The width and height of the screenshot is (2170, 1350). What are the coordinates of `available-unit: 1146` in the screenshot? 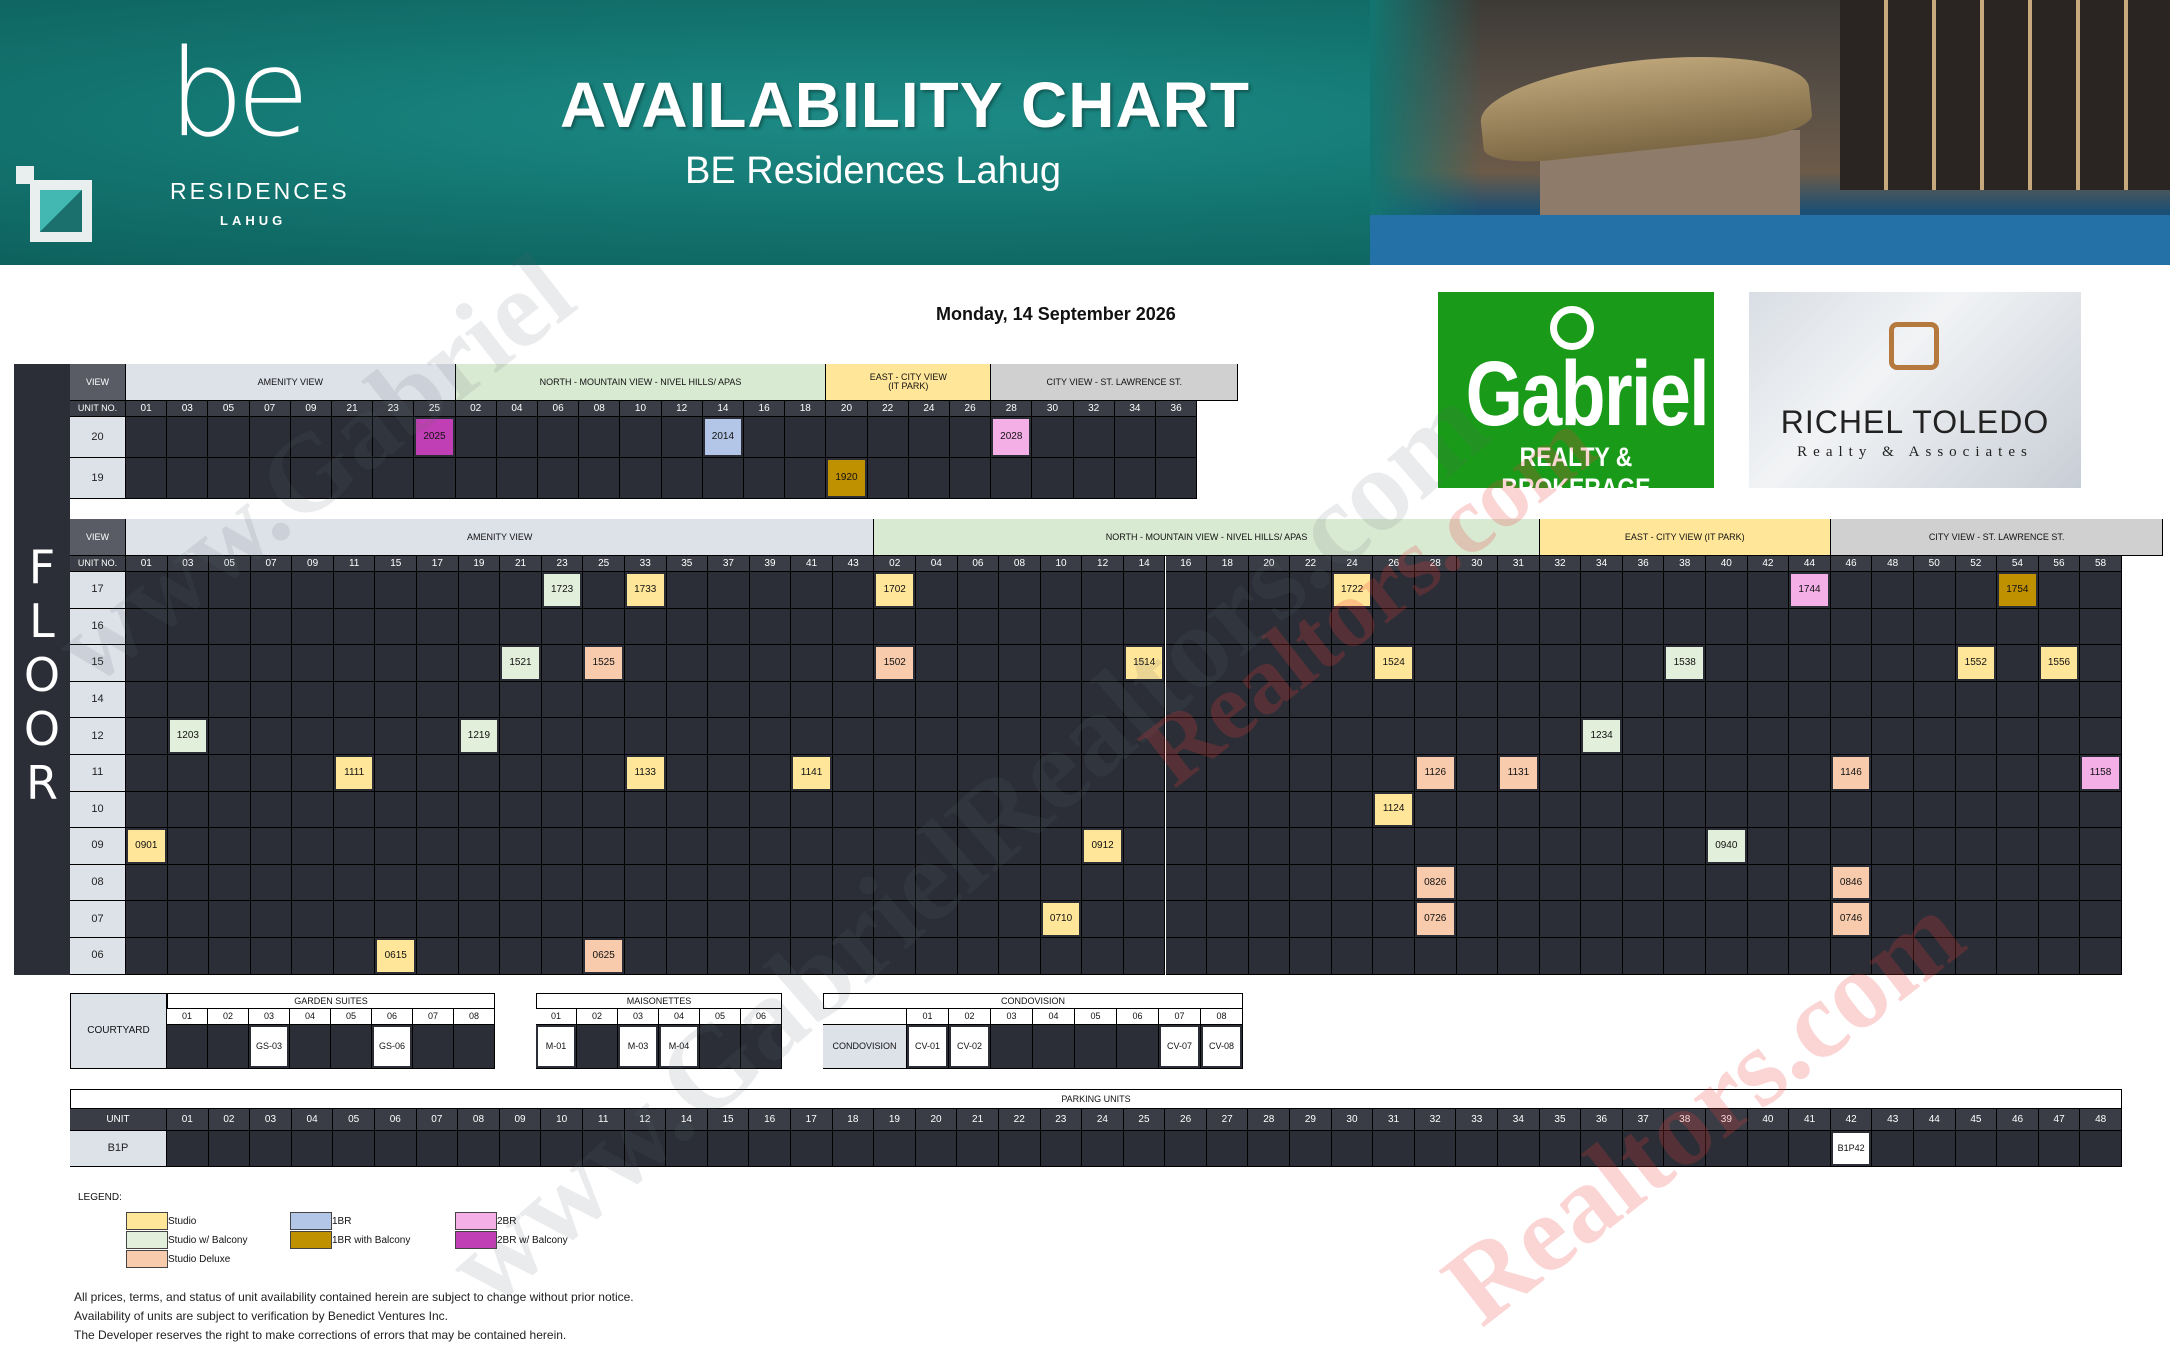 It's located at (1851, 773).